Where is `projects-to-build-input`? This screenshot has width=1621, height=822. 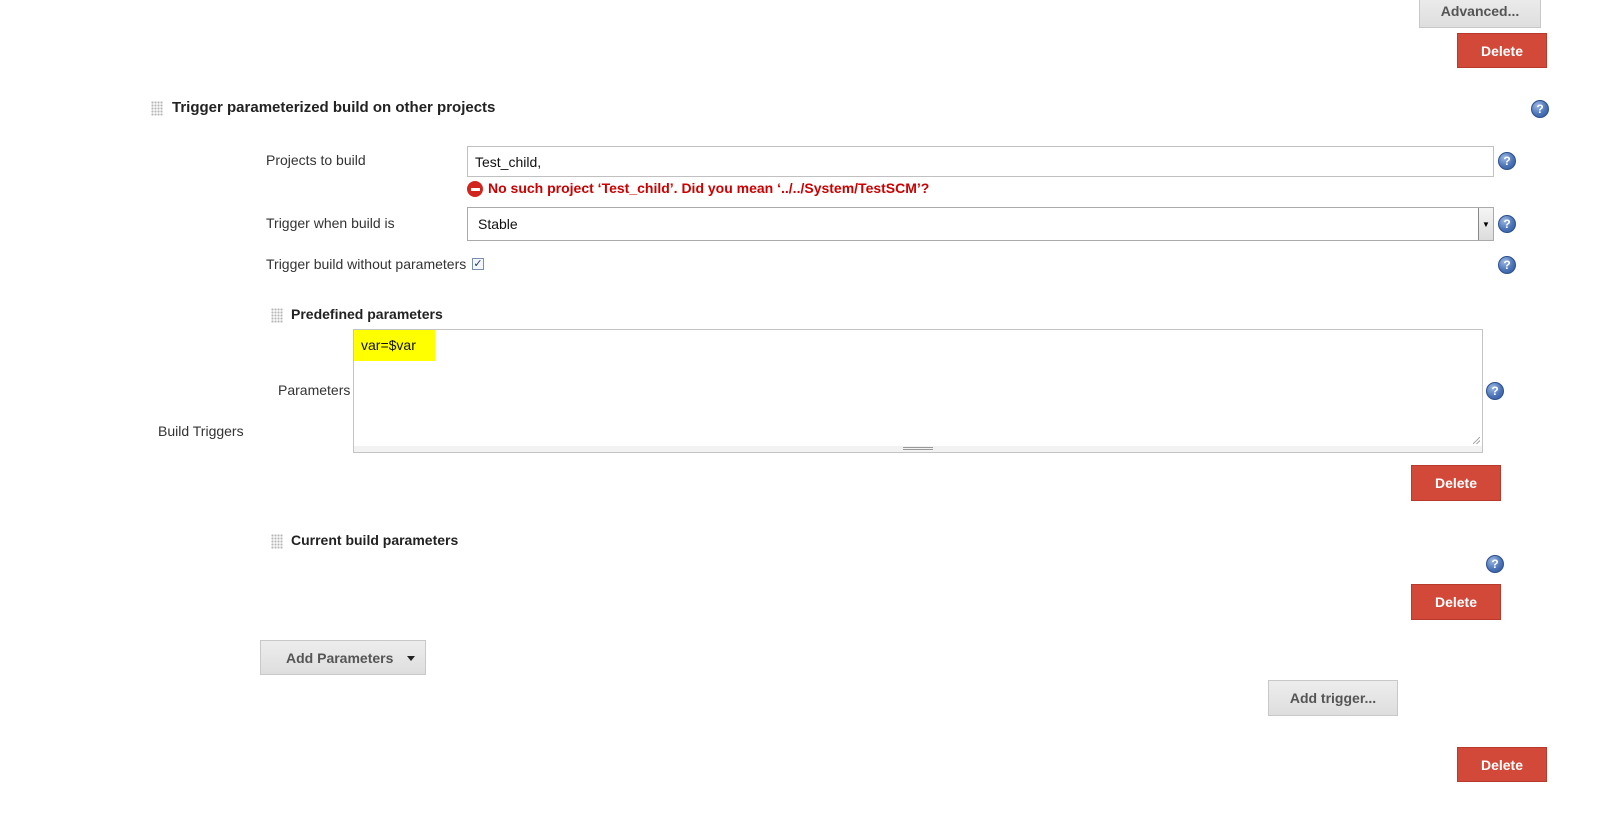 projects-to-build-input is located at coordinates (980, 161).